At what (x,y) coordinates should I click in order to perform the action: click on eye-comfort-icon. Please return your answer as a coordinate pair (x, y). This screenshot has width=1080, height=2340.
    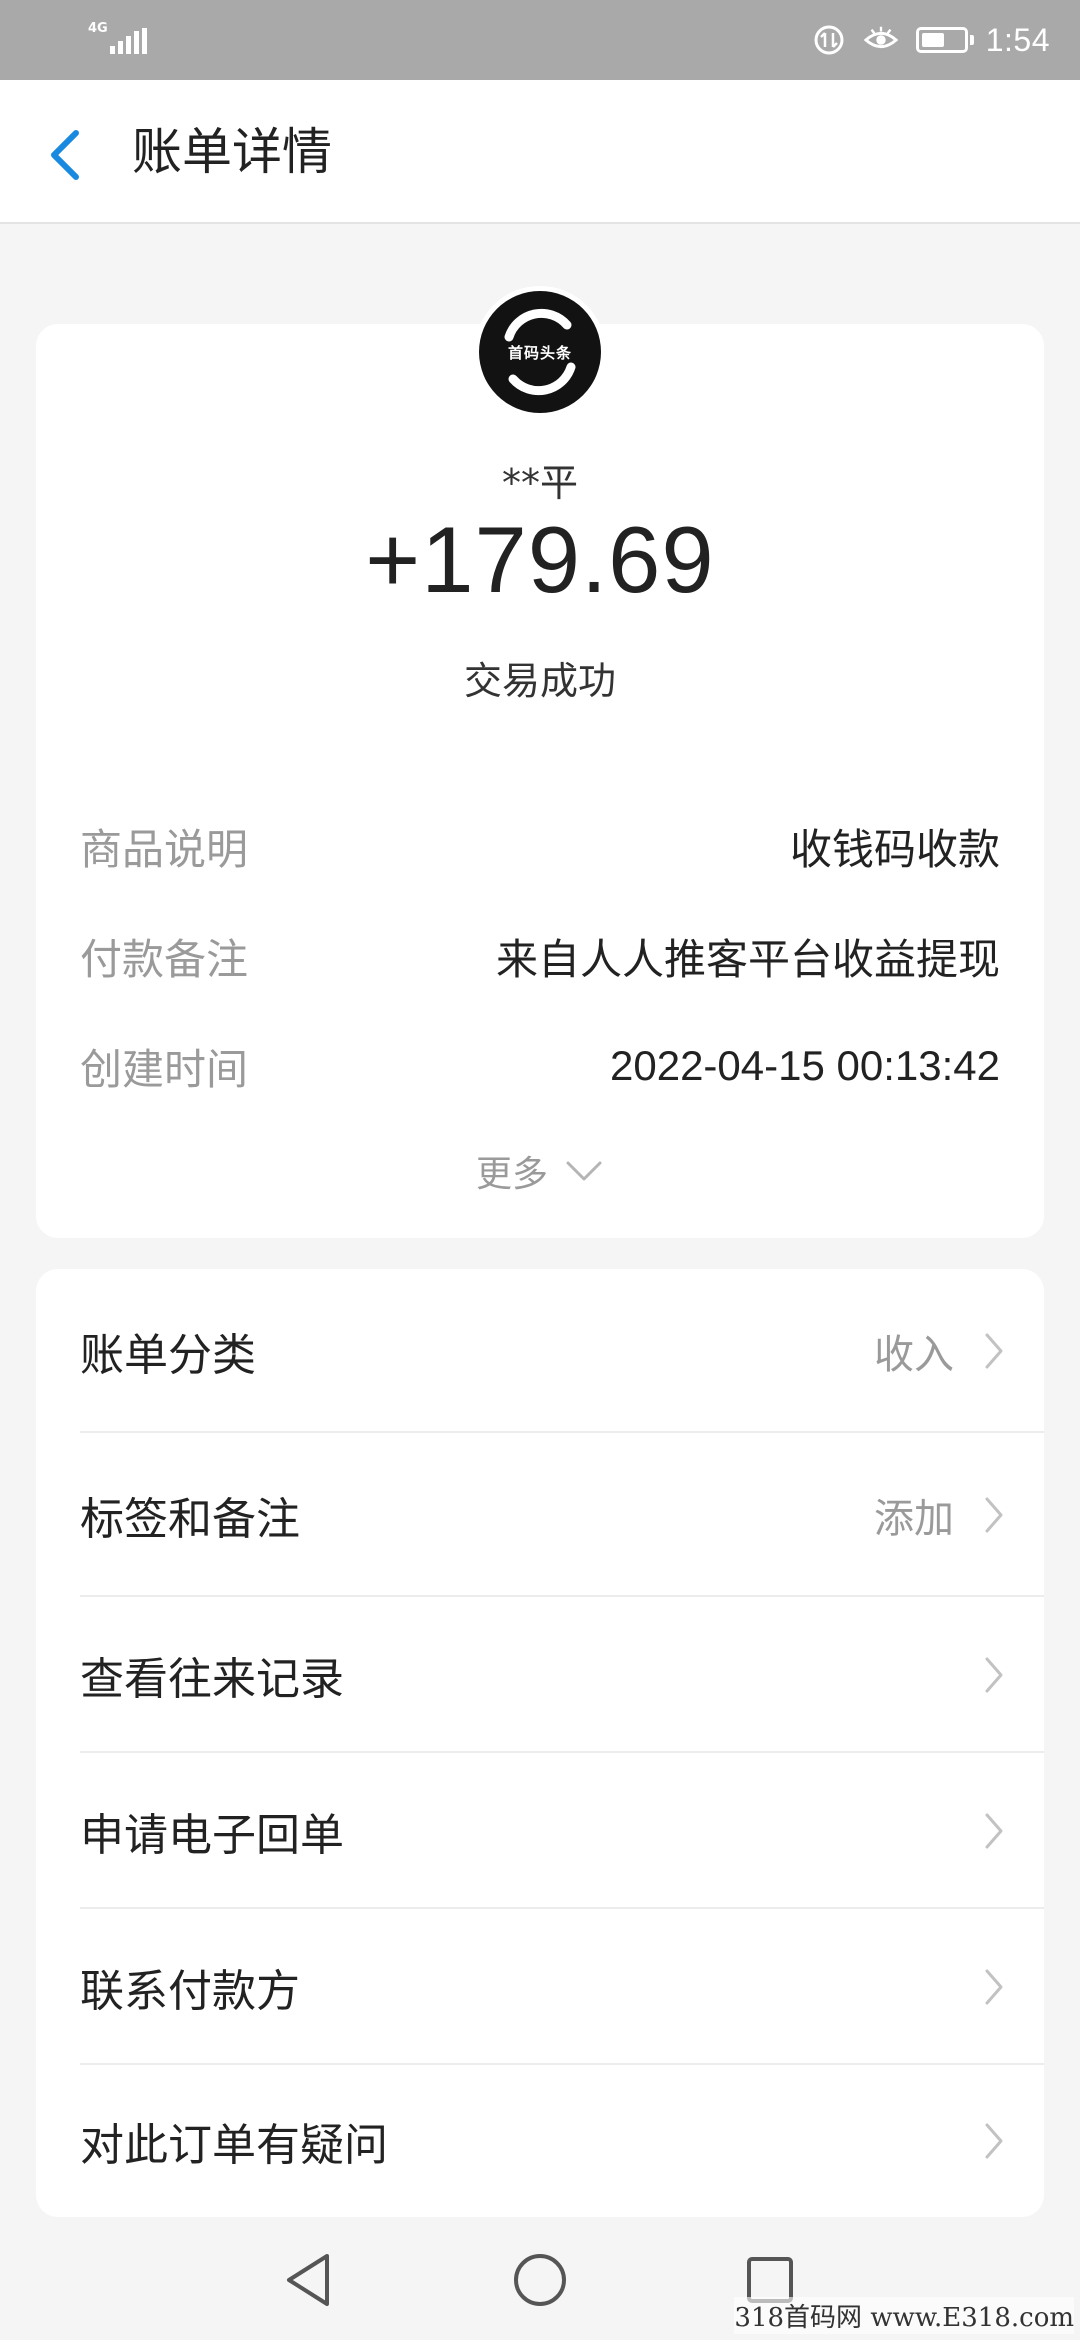
    Looking at the image, I should click on (880, 40).